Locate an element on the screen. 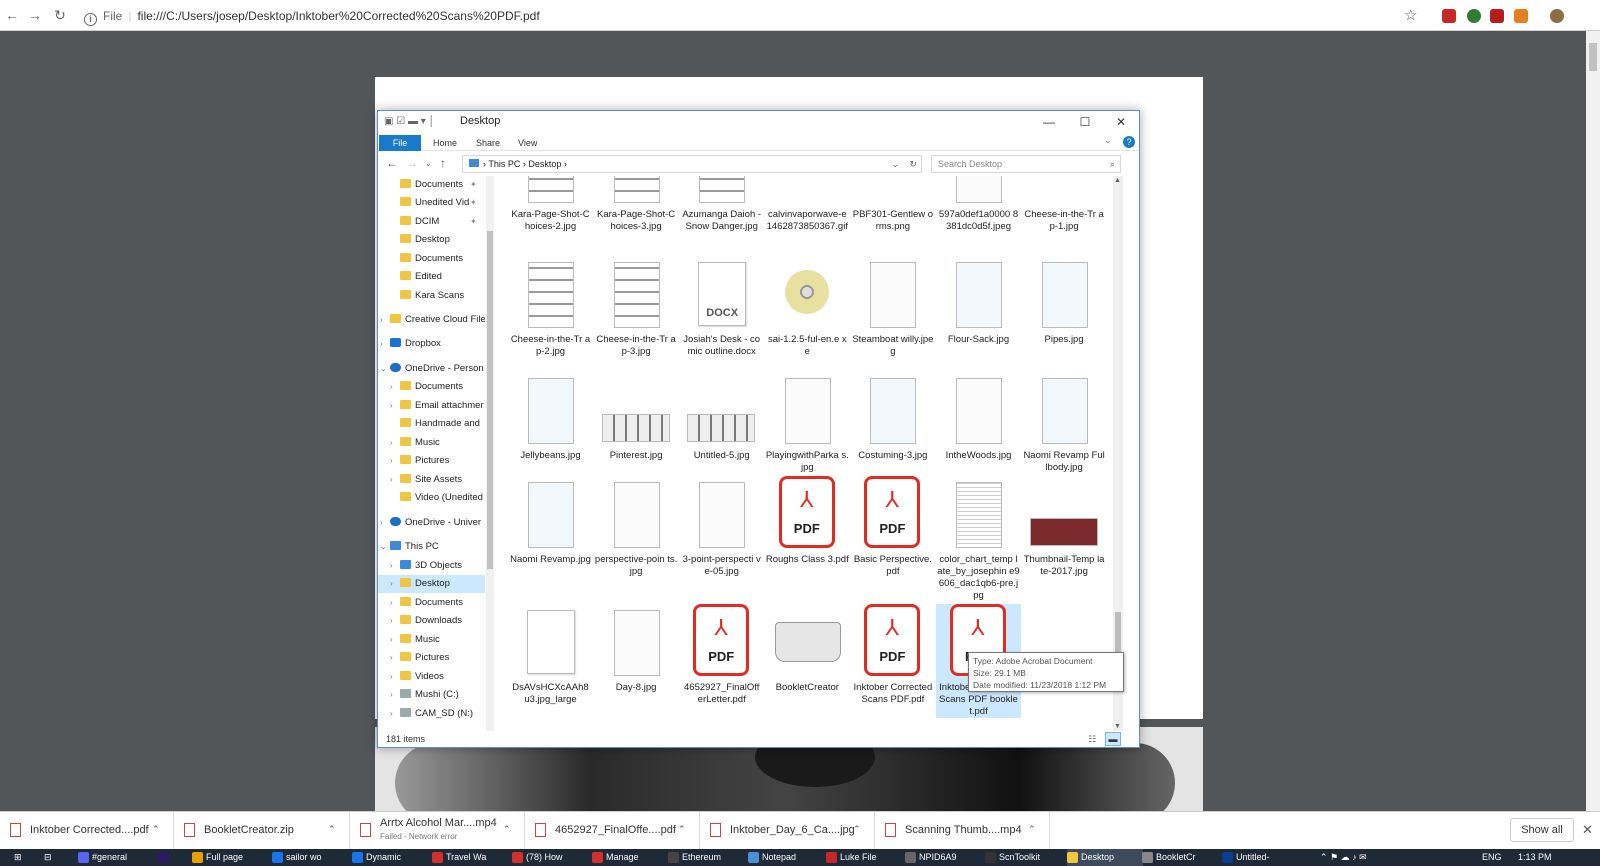 The height and width of the screenshot is (866, 1600). file-item: Naomi Revamp Fullbody.jpg is located at coordinates (1064, 423).